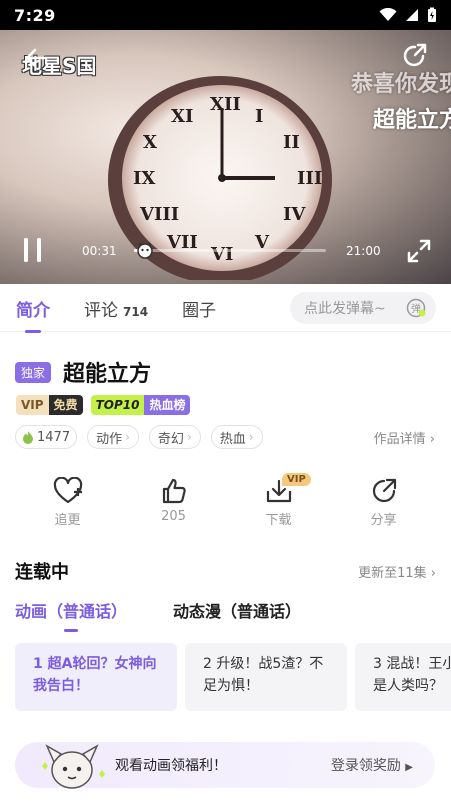 This screenshot has width=451, height=802. Describe the element at coordinates (294, 214) in the screenshot. I see `svg-text: IV` at that location.